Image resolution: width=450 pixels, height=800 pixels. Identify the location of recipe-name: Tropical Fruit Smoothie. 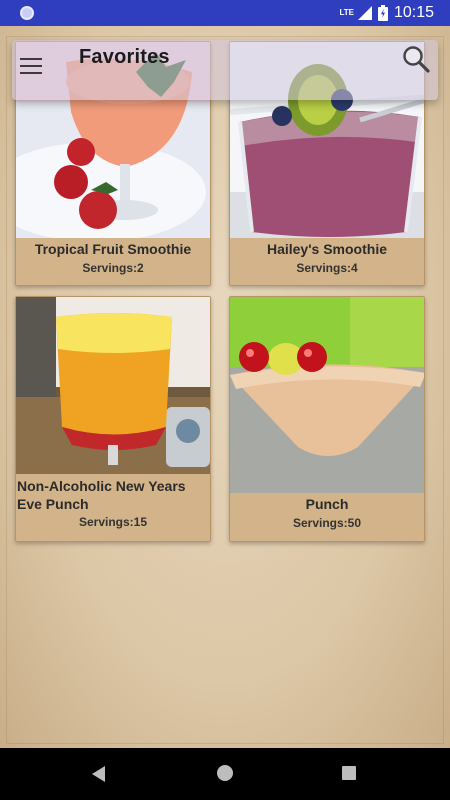
(113, 249).